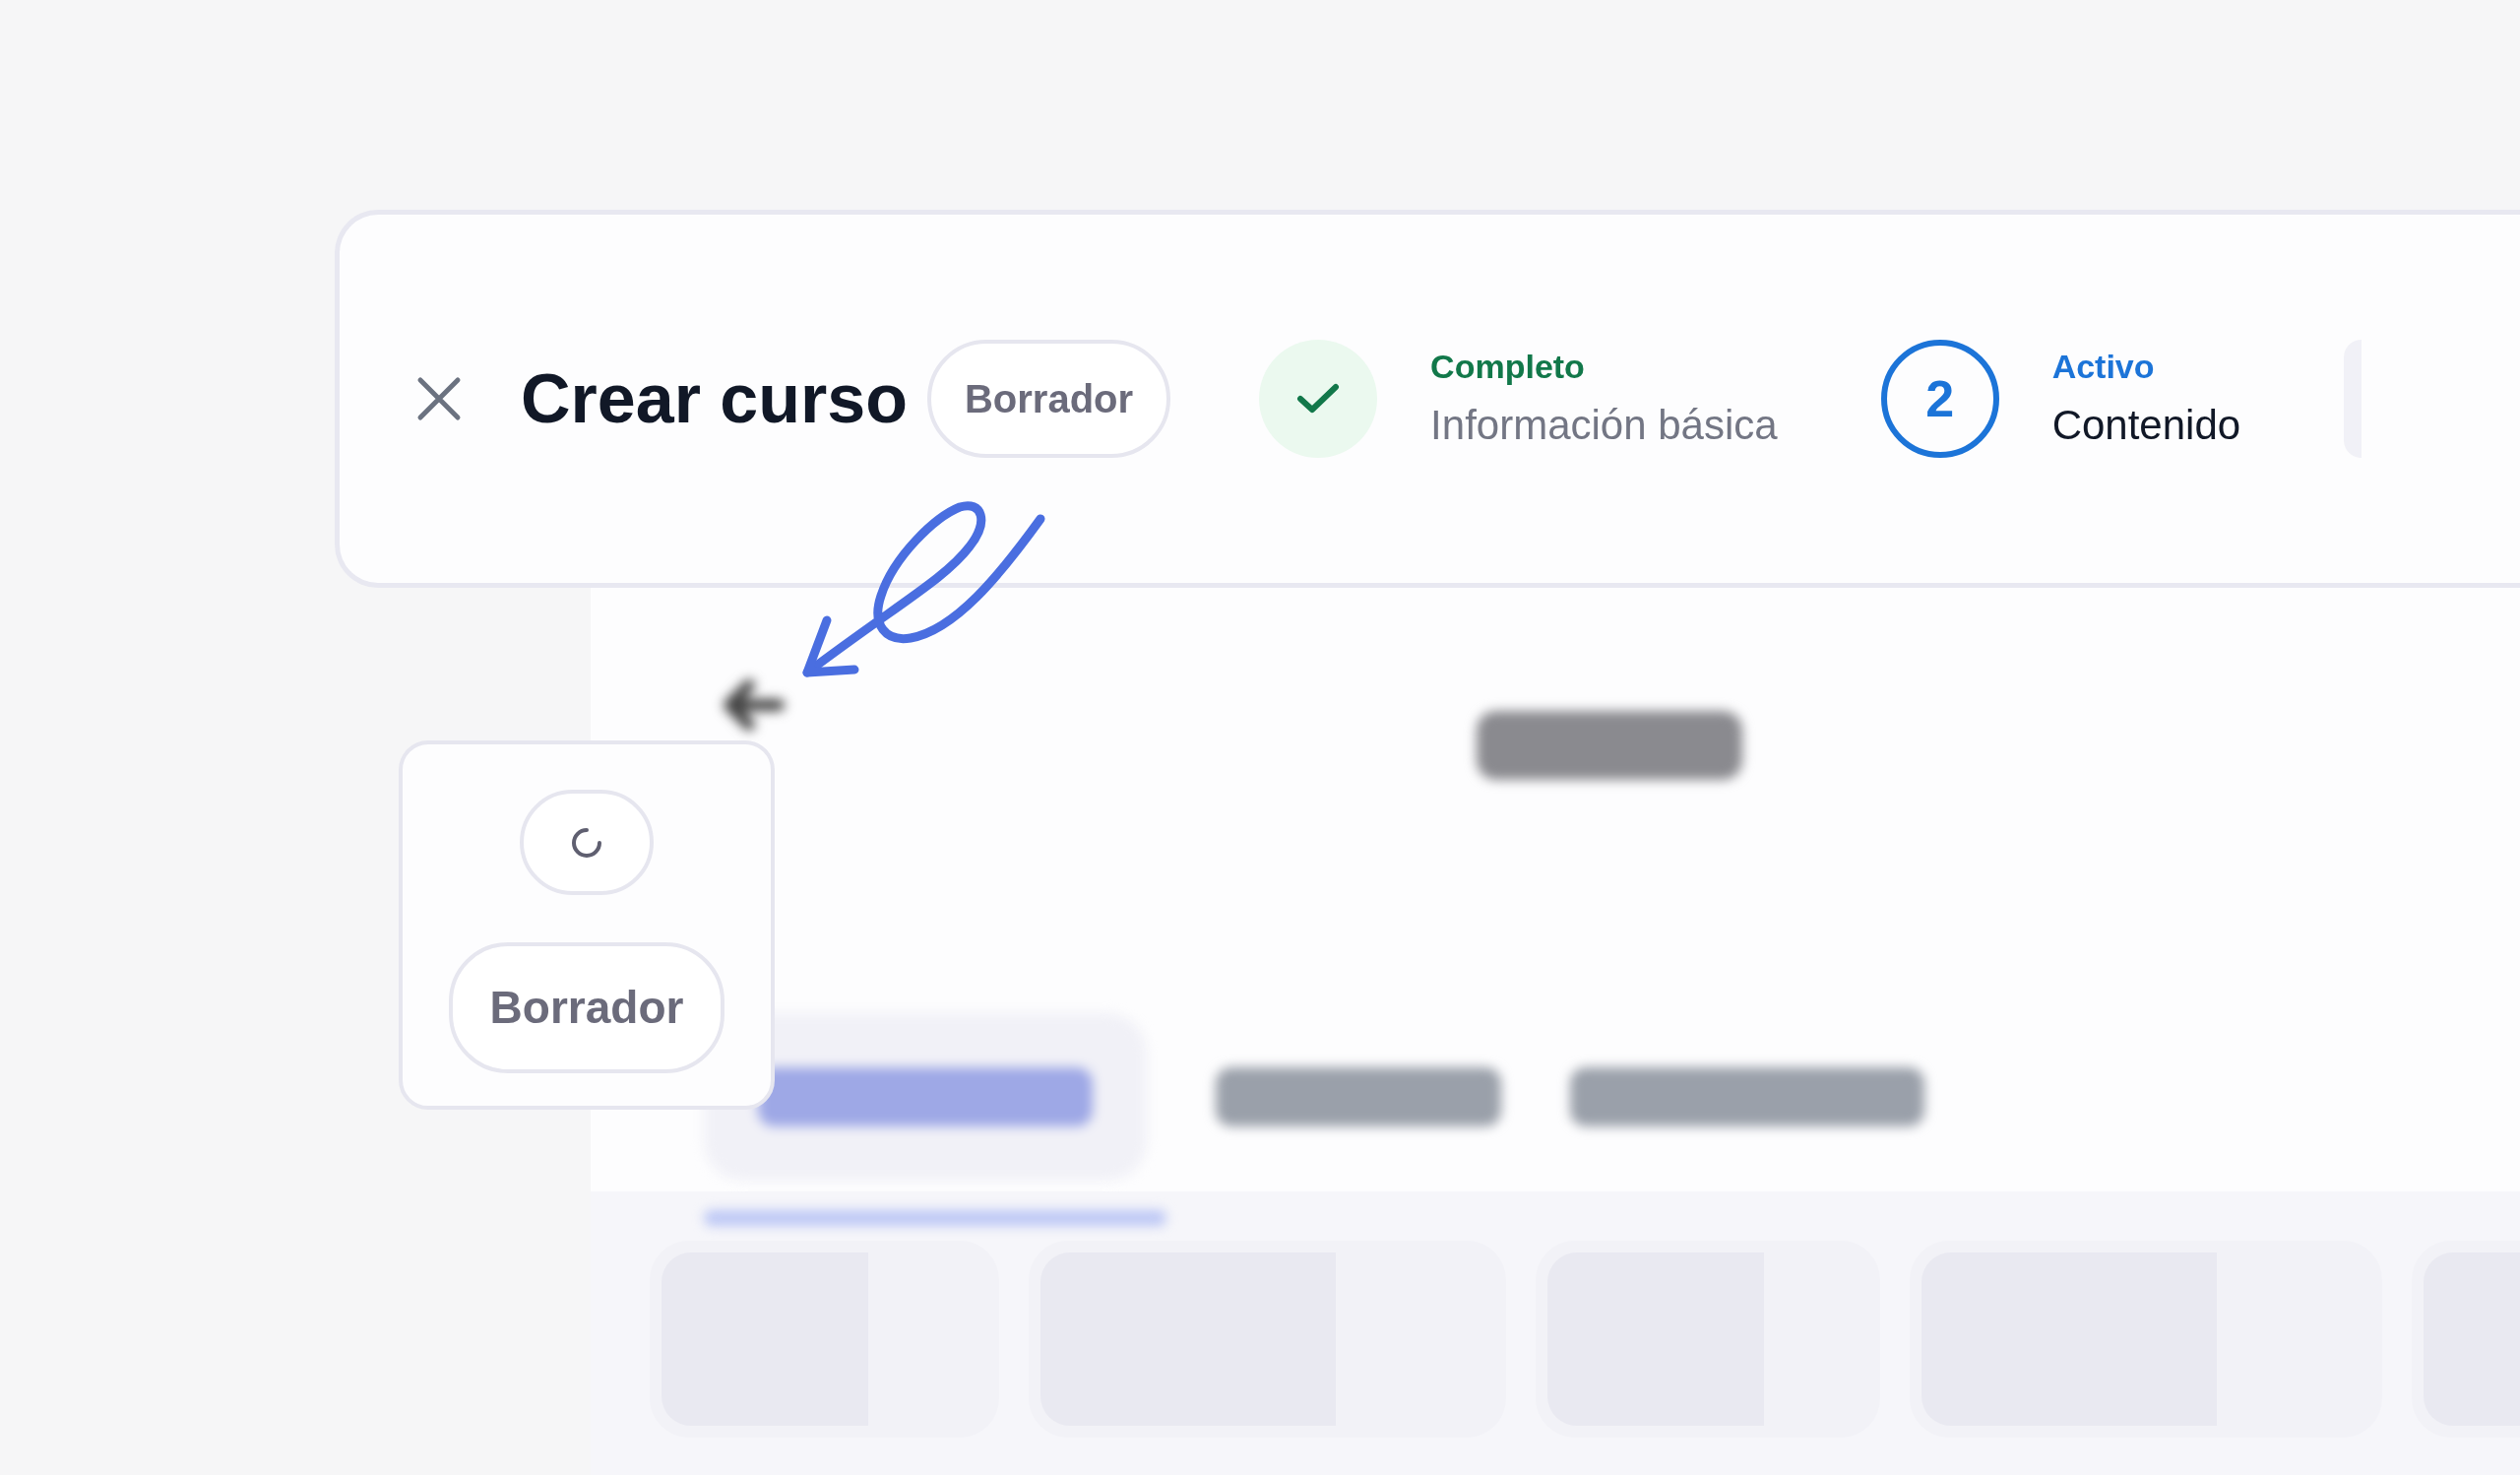 The image size is (2520, 1475). I want to click on step-title: Información básica, so click(1604, 425).